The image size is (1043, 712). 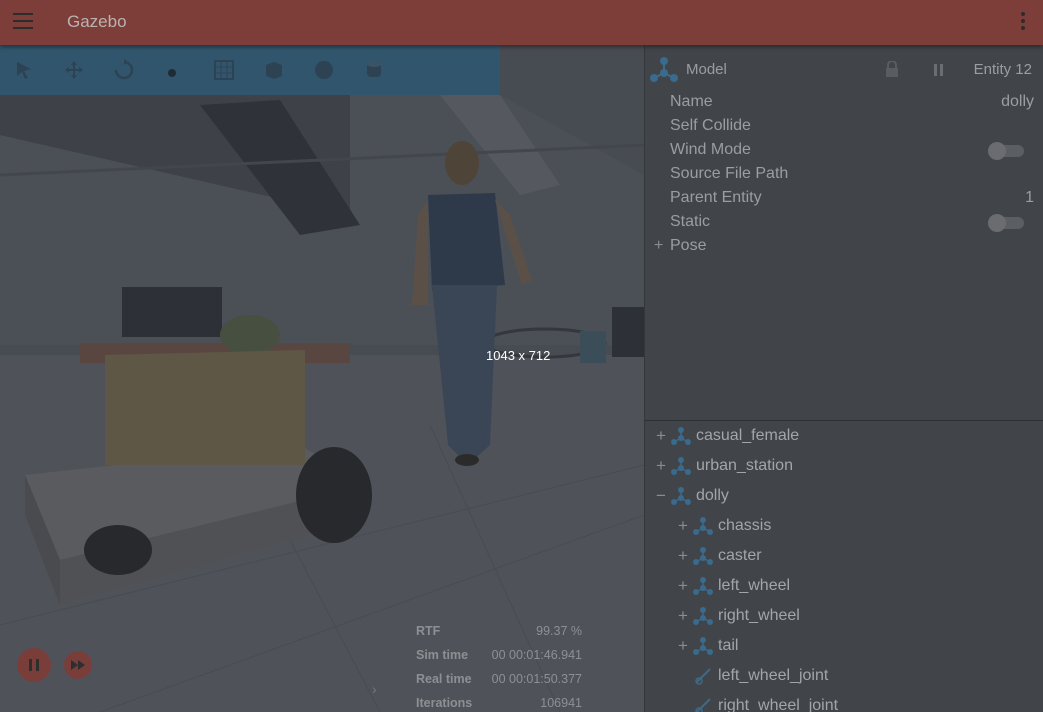 What do you see at coordinates (844, 69) in the screenshot?
I see `inspector-header: Model Entity 12` at bounding box center [844, 69].